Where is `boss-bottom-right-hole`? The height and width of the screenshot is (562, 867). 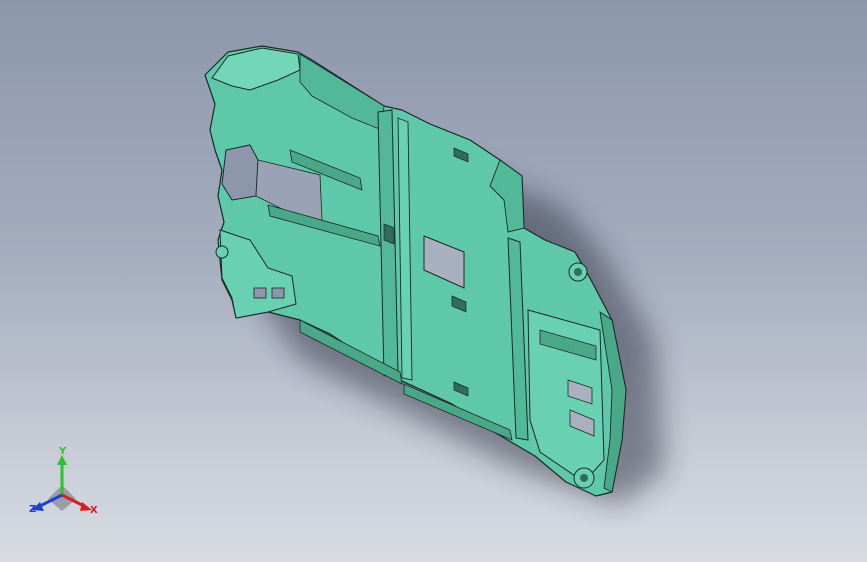 boss-bottom-right-hole is located at coordinates (584, 478).